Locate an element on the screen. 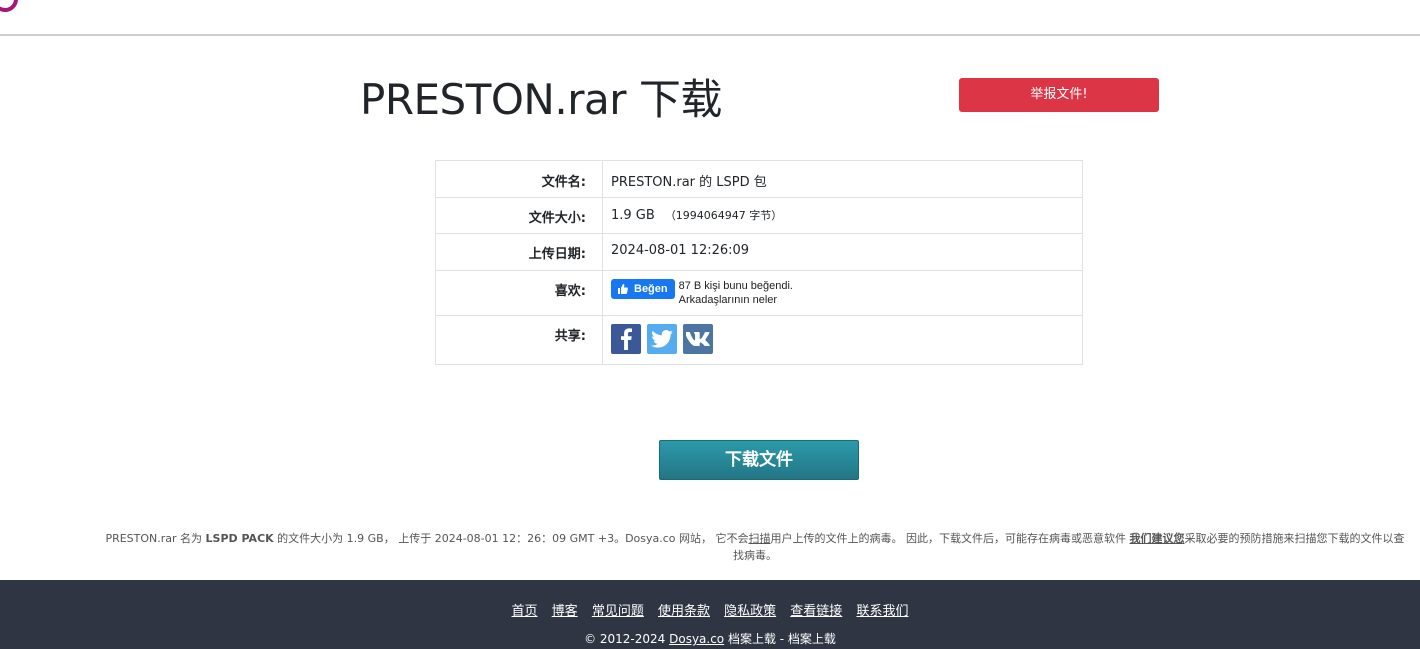  file-size-bytes: （1994064947 字节） is located at coordinates (723, 215).